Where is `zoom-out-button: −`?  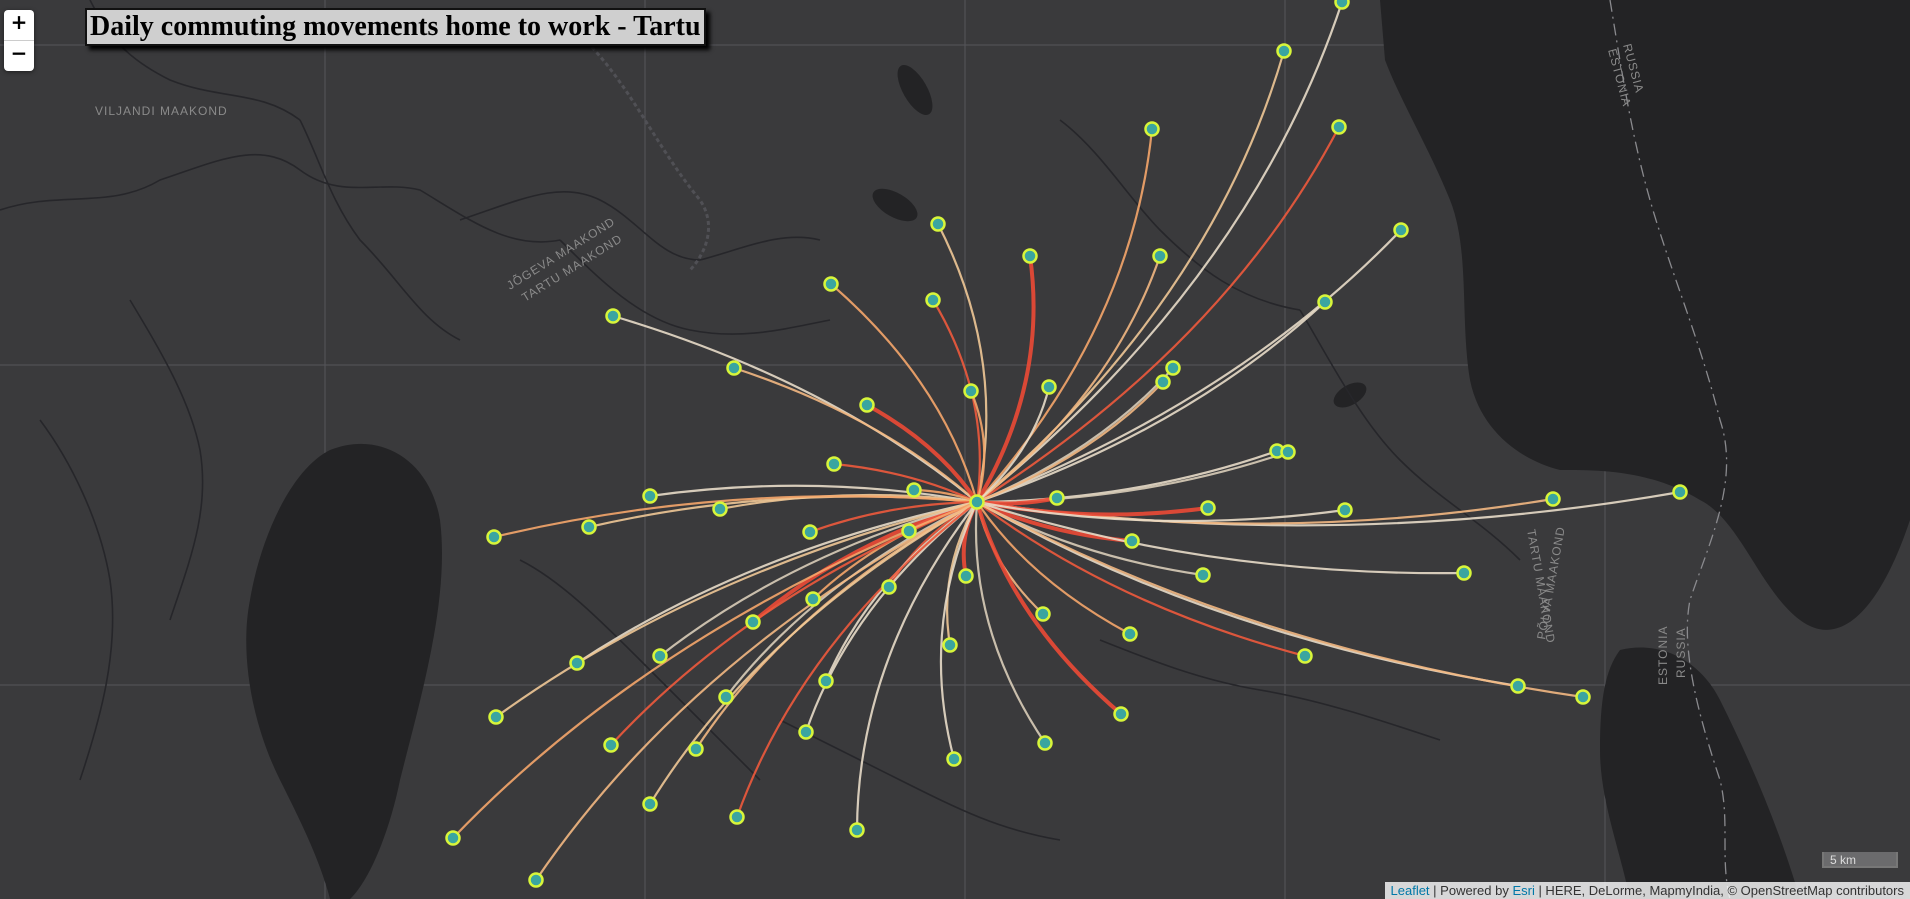 zoom-out-button: − is located at coordinates (19, 56).